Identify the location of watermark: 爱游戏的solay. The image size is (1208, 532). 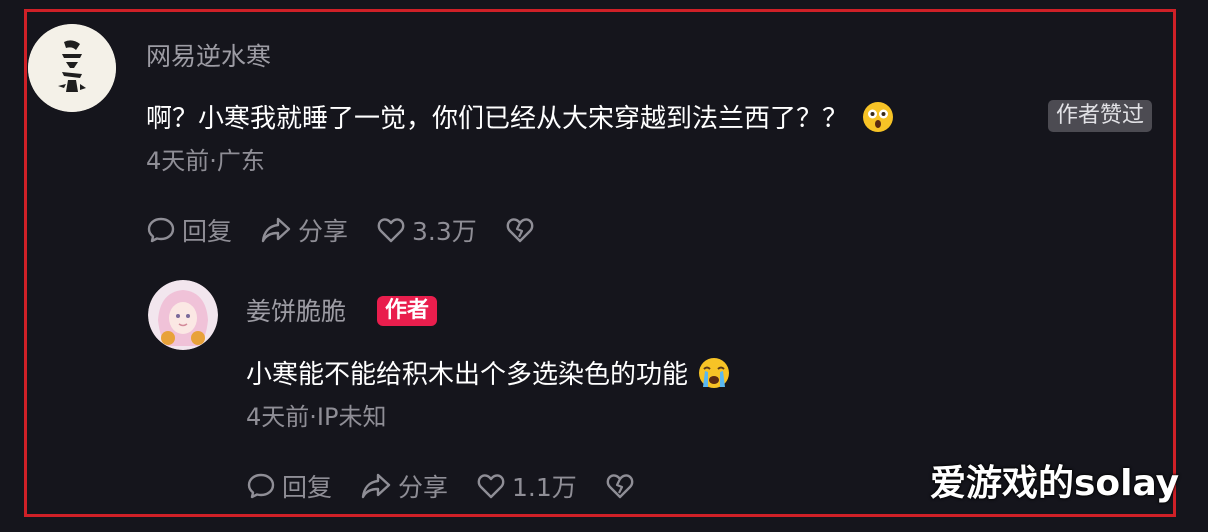
(1055, 483).